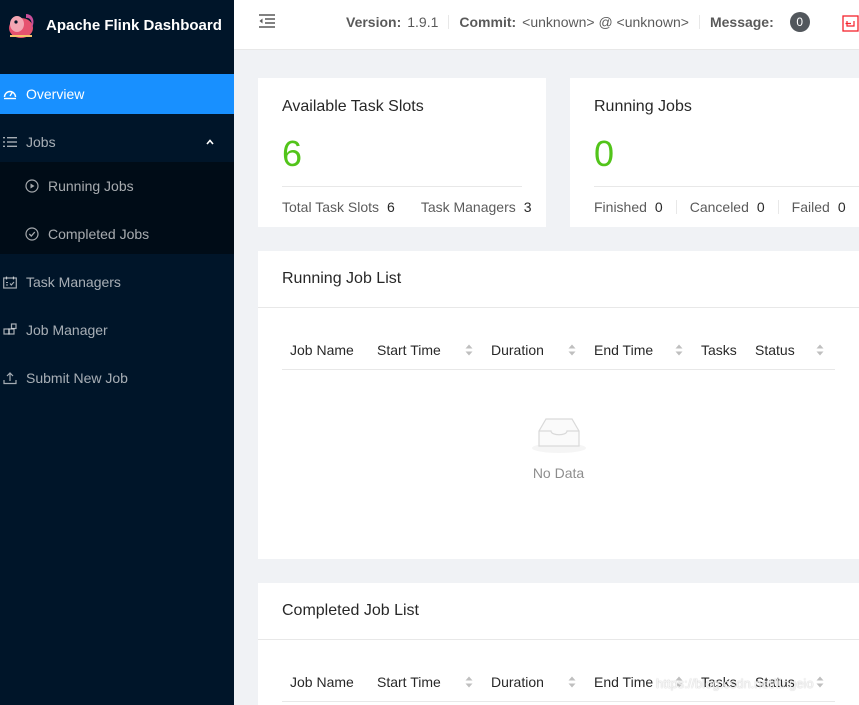  I want to click on finished-label: Finished, so click(620, 207).